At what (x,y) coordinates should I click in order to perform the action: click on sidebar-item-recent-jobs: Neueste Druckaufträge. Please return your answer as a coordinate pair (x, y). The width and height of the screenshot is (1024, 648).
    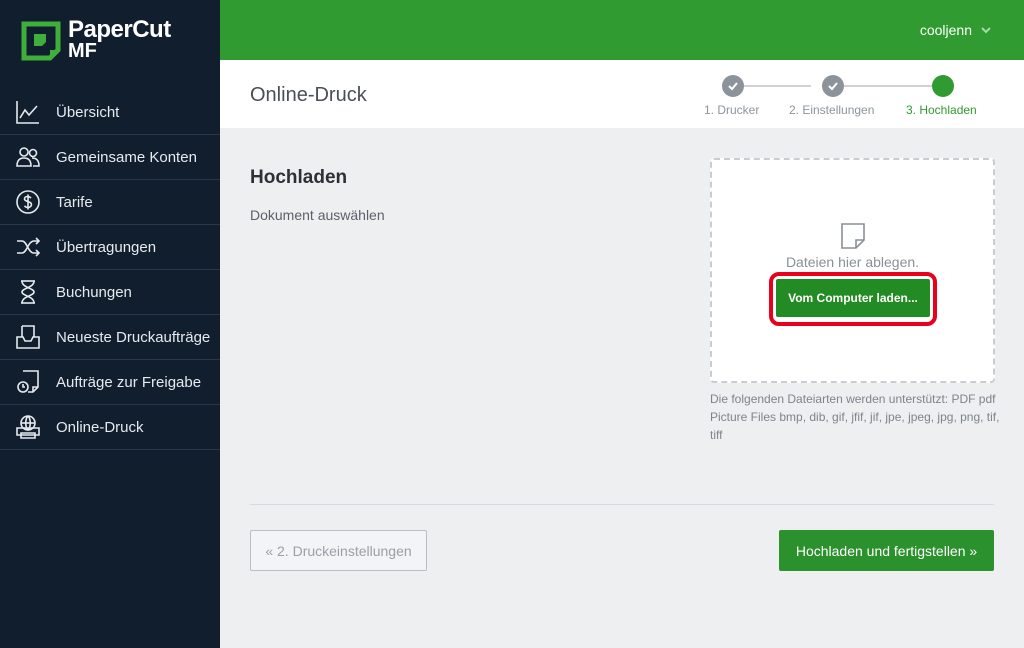
    Looking at the image, I should click on (110, 337).